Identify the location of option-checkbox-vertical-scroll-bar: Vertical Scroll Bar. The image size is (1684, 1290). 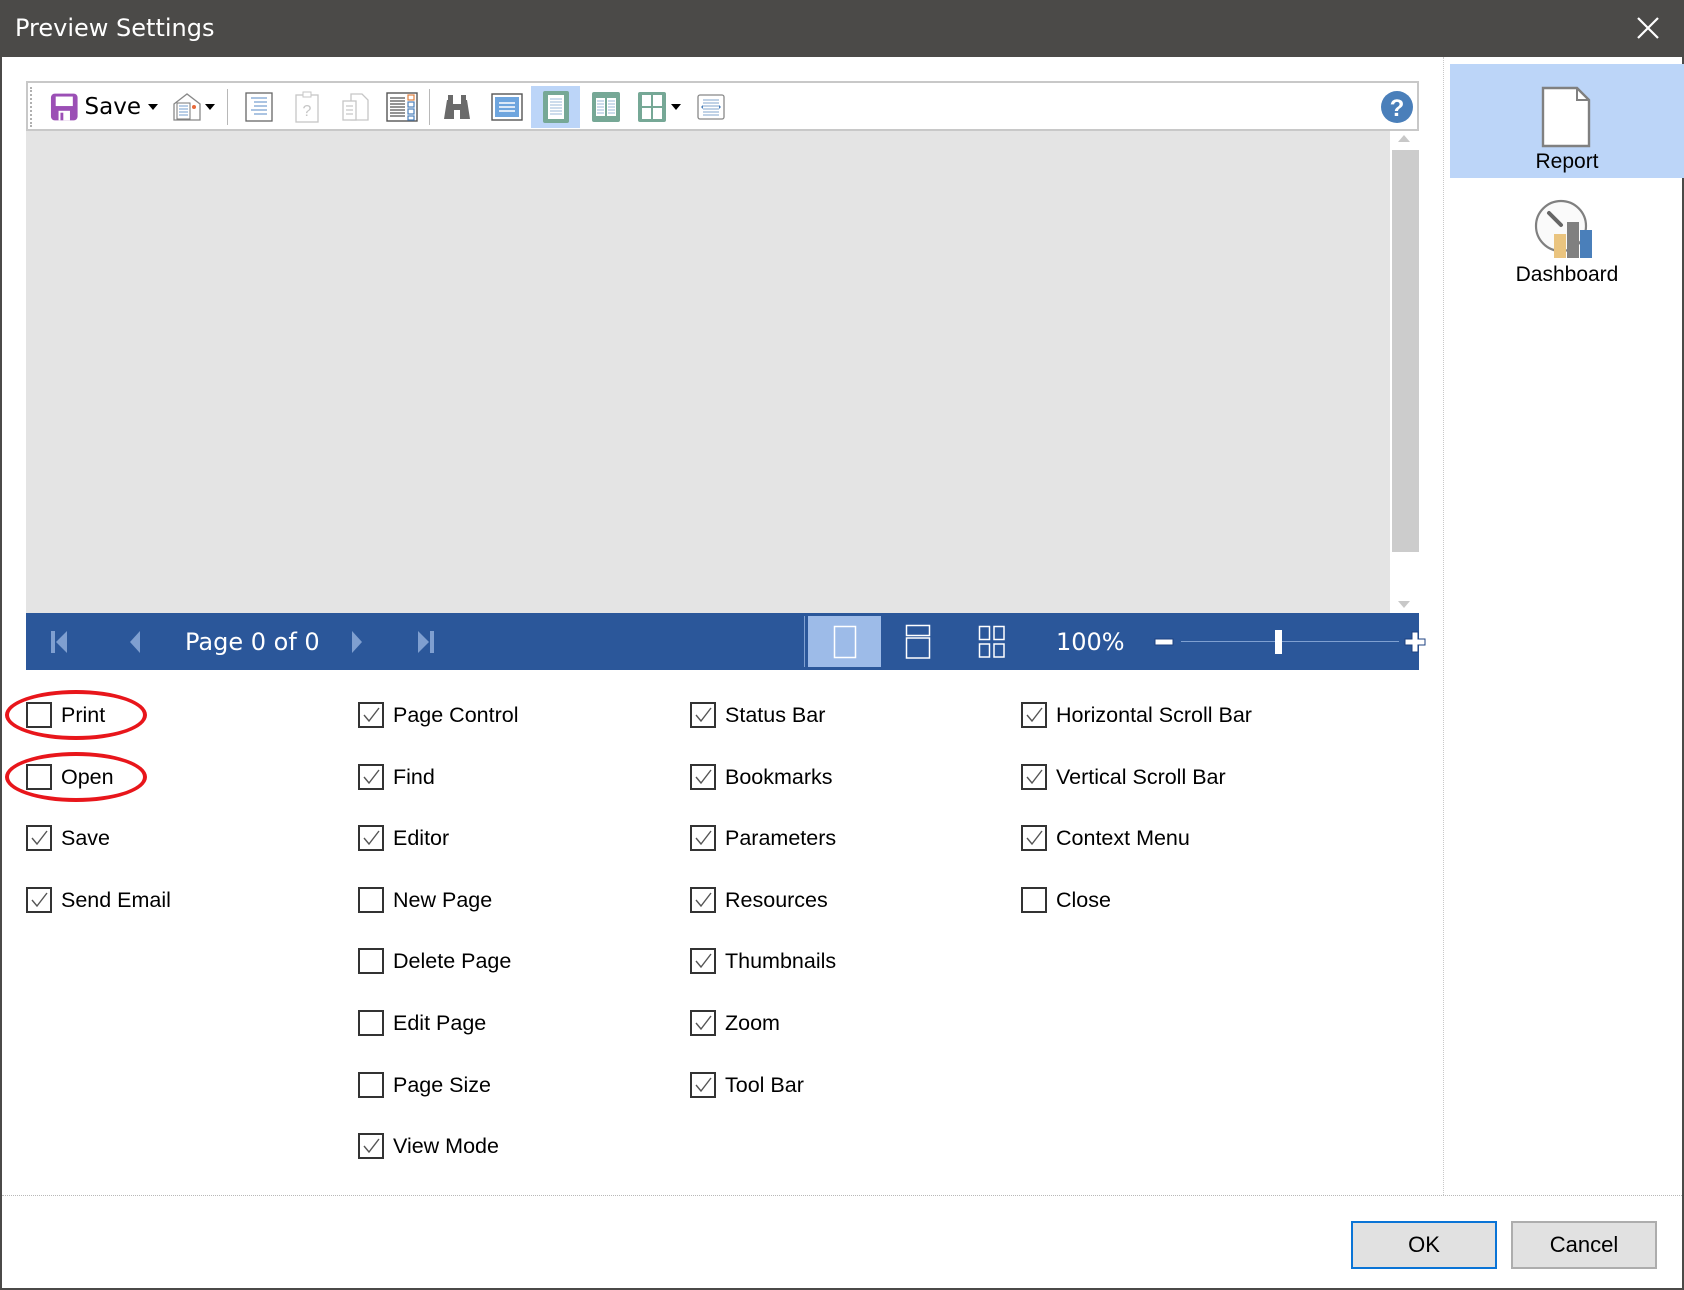
(1123, 777).